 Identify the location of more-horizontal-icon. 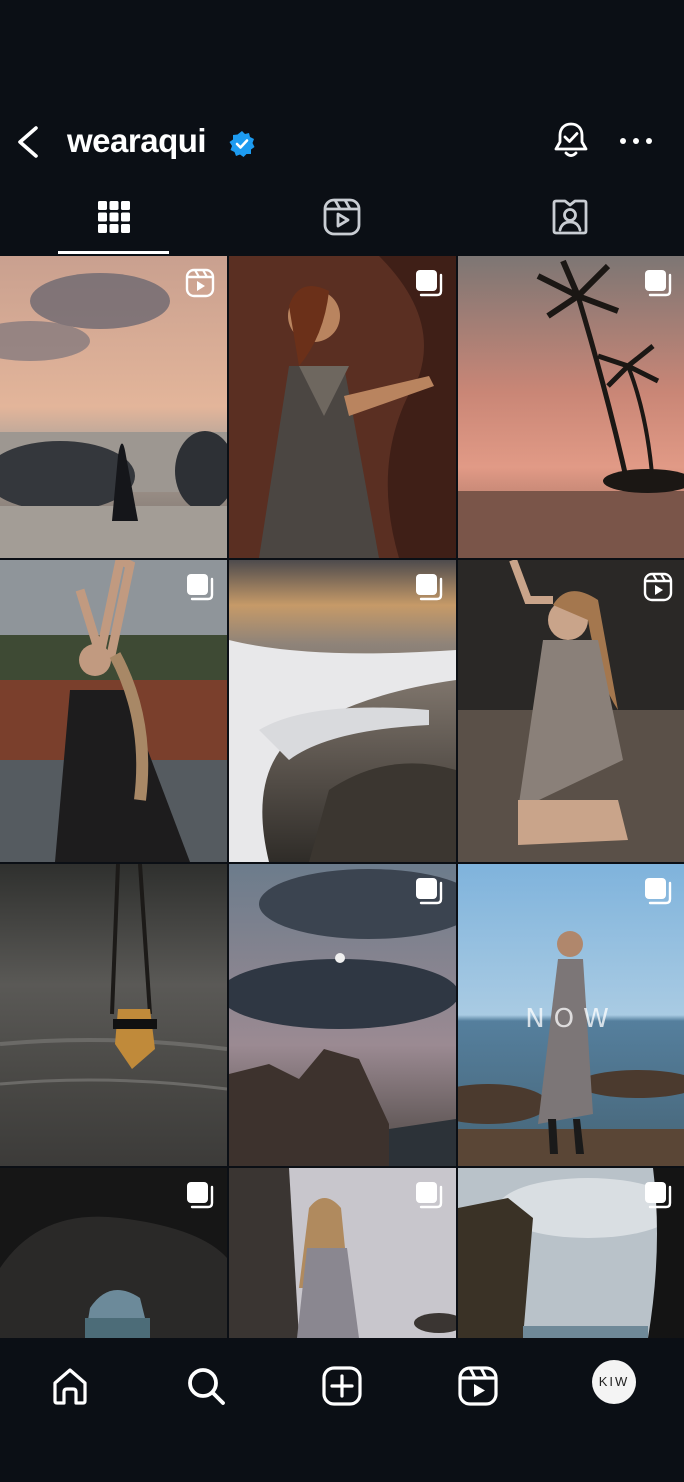
(636, 141).